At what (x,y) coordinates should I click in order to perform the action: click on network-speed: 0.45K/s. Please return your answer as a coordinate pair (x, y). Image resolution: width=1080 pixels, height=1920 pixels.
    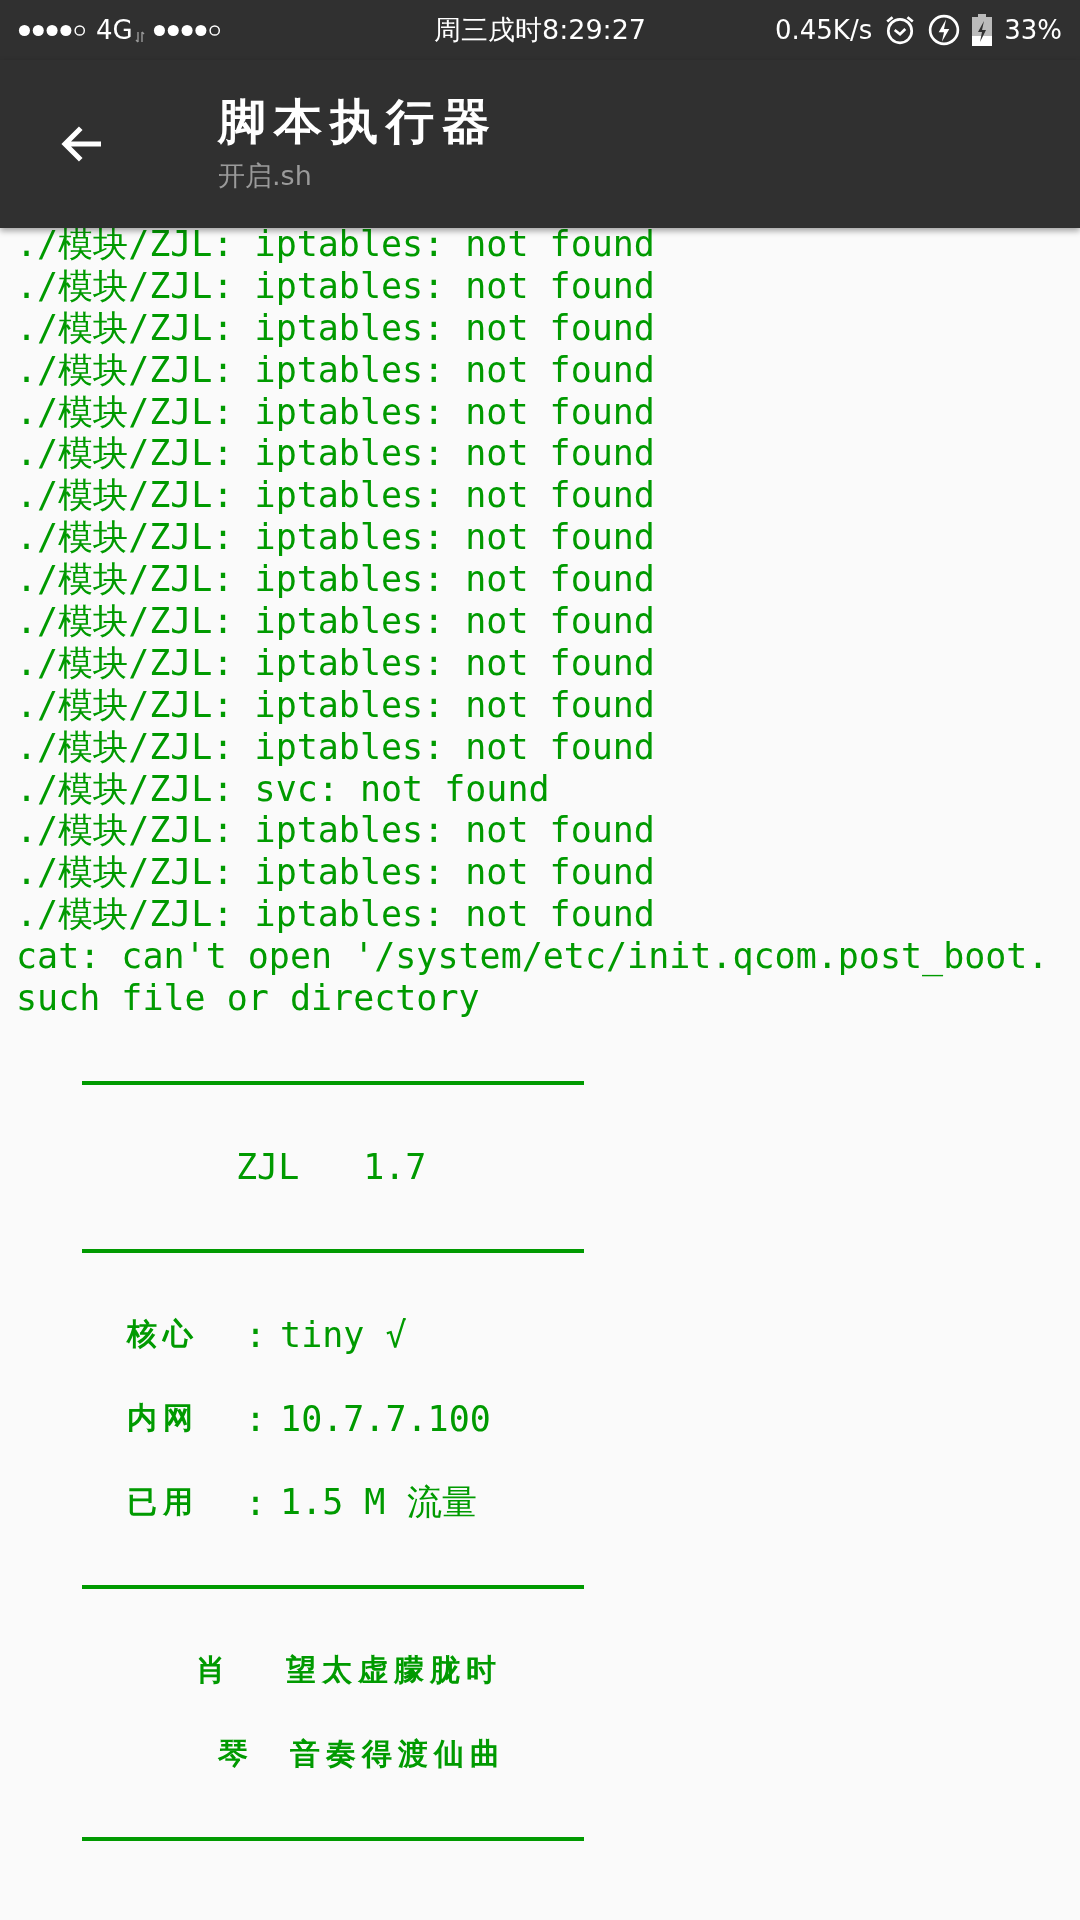
    Looking at the image, I should click on (823, 30).